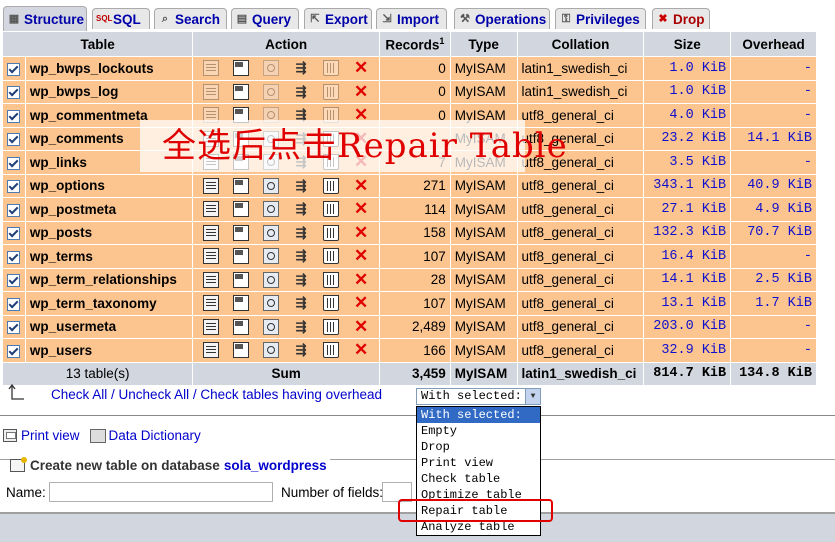 This screenshot has width=835, height=542. I want to click on column-header-collation: Collation, so click(580, 44).